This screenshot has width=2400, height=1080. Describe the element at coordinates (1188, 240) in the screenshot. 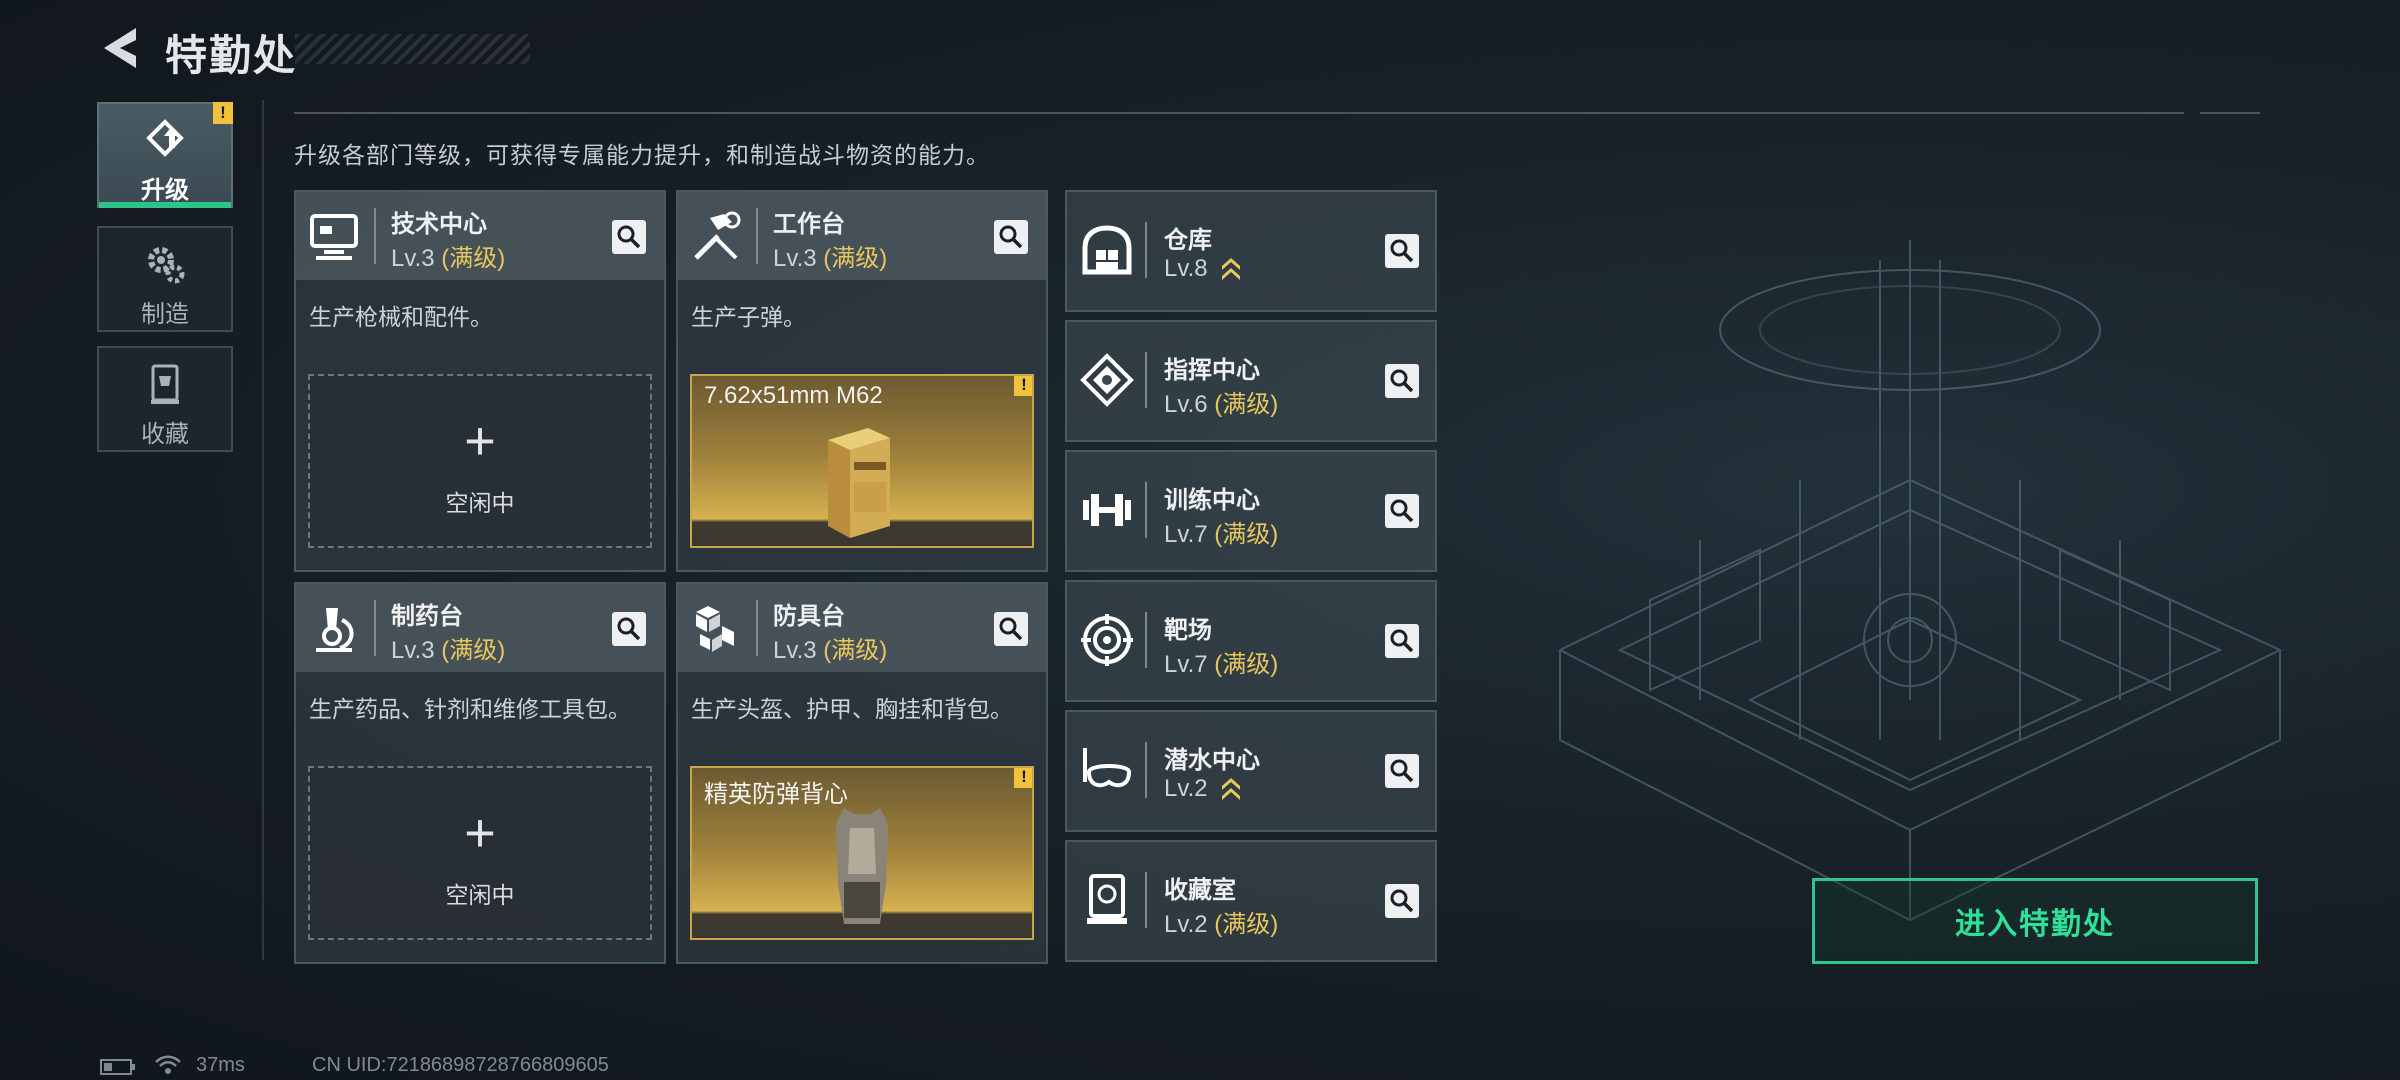

I see `facility-name: 仓库` at that location.